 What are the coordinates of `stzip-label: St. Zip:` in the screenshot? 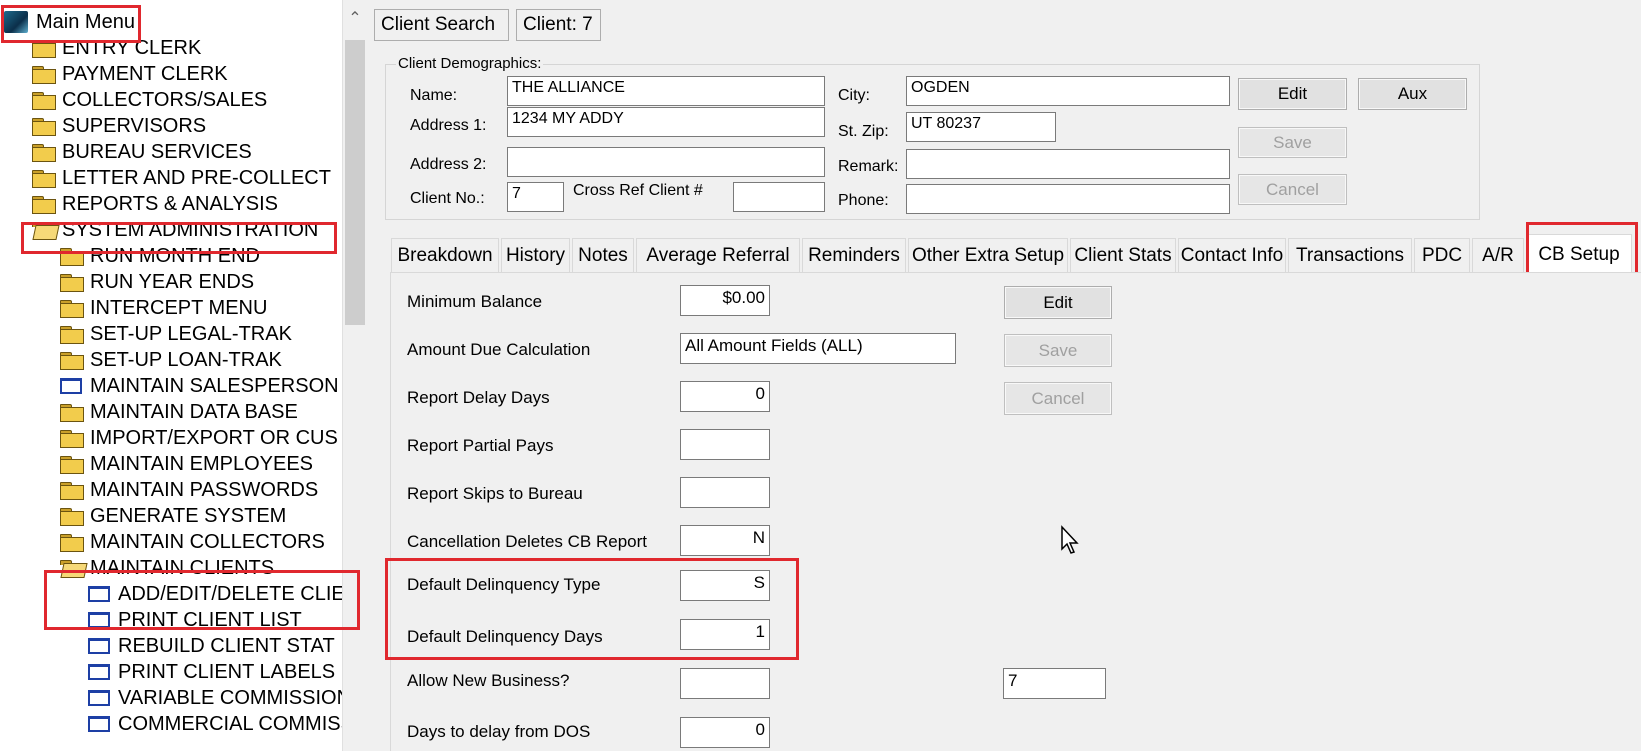 It's located at (863, 131).